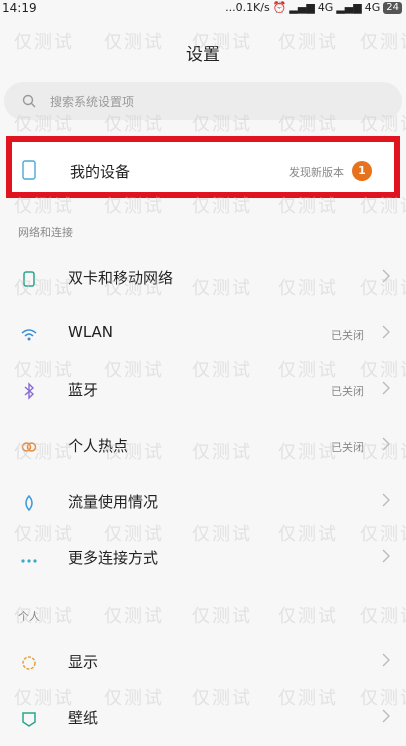 This screenshot has height=746, width=406. What do you see at coordinates (83, 718) in the screenshot?
I see `list-item-label: 壁纸` at bounding box center [83, 718].